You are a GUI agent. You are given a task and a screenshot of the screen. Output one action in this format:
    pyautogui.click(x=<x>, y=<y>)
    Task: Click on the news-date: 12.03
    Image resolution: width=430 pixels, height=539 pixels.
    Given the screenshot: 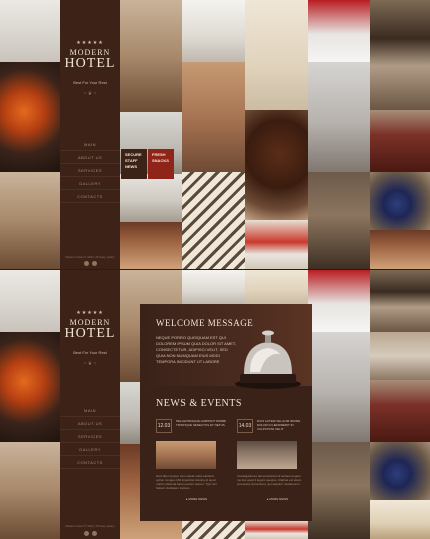 What is the action you would take?
    pyautogui.click(x=164, y=426)
    